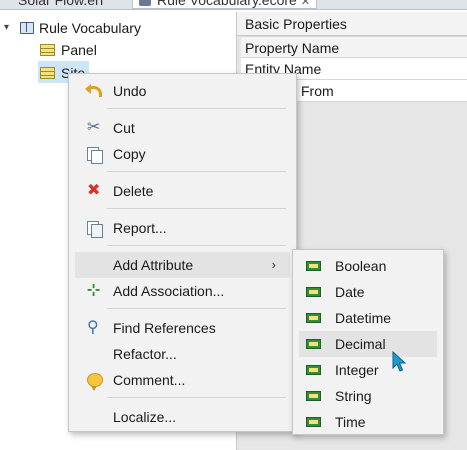 This screenshot has height=450, width=467. What do you see at coordinates (305, 4) in the screenshot?
I see `close-tab-icon: ✕` at bounding box center [305, 4].